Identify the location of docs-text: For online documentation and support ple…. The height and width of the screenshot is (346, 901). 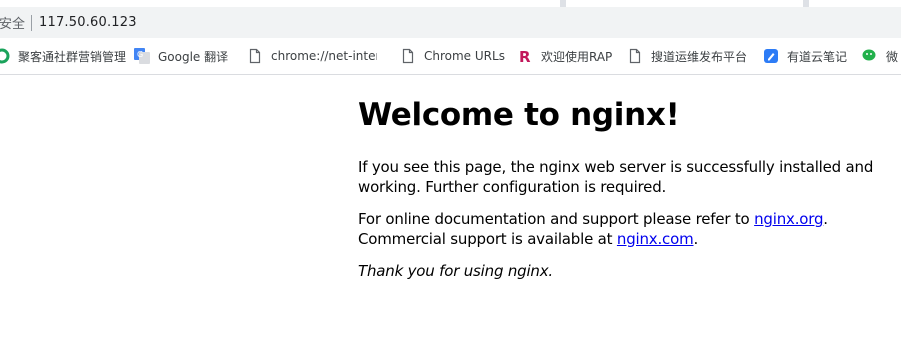
(556, 219).